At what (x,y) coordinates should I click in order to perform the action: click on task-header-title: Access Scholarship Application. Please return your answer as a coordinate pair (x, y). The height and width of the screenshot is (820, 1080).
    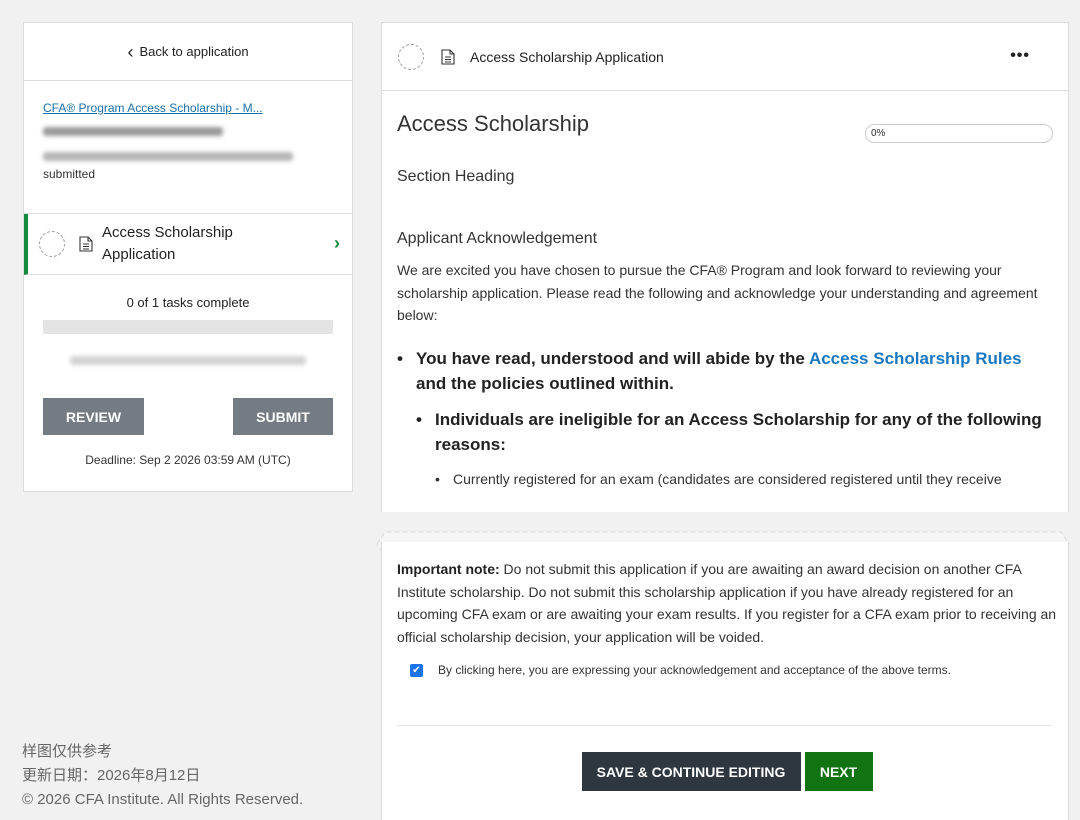
    Looking at the image, I should click on (567, 56).